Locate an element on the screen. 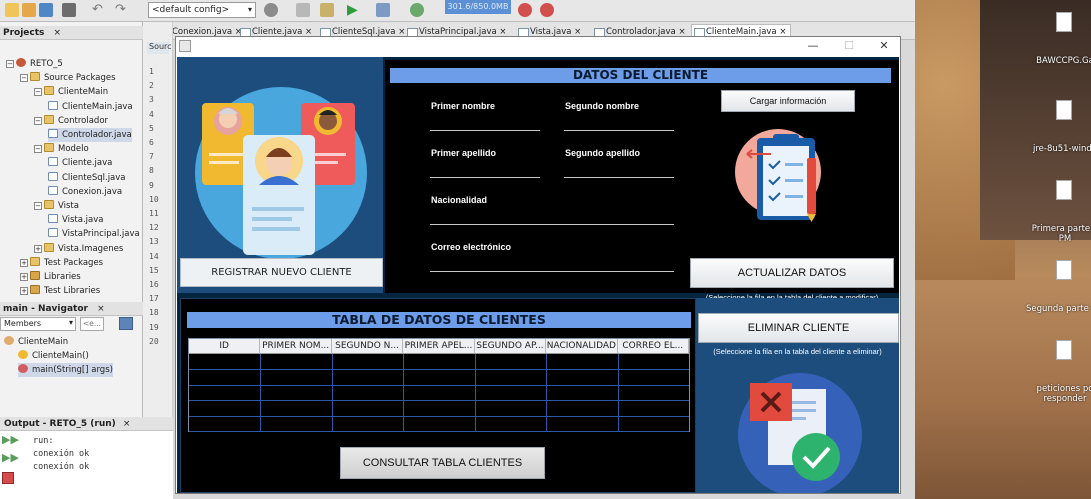 The image size is (1091, 499). ide-toolbar: ↶ ↷ <default config> ▾ ▶ 301.6/850.0MB is located at coordinates (457, 11).